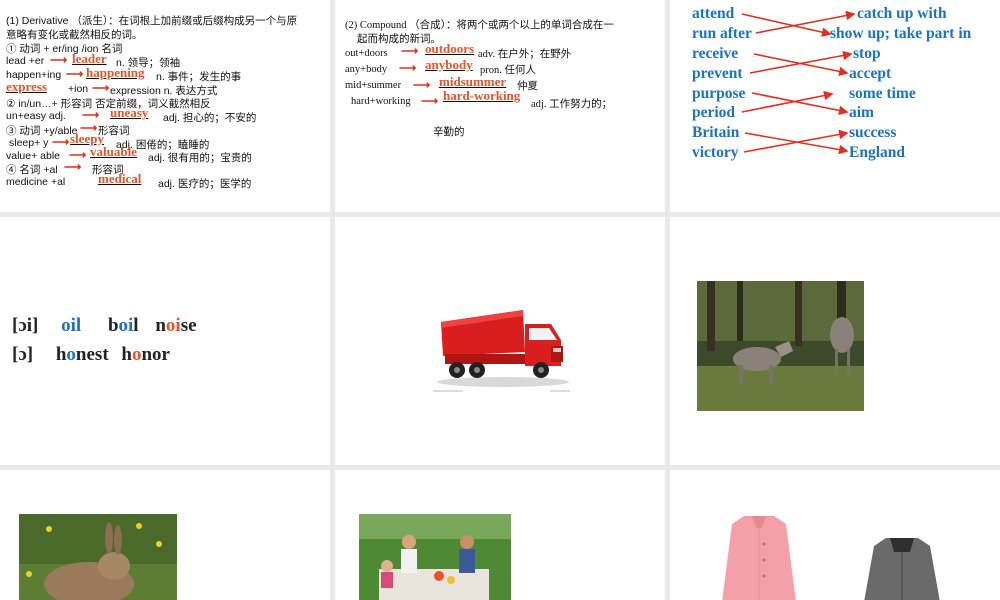 The image size is (1000, 600). Describe the element at coordinates (435, 557) in the screenshot. I see `picnic-image` at that location.